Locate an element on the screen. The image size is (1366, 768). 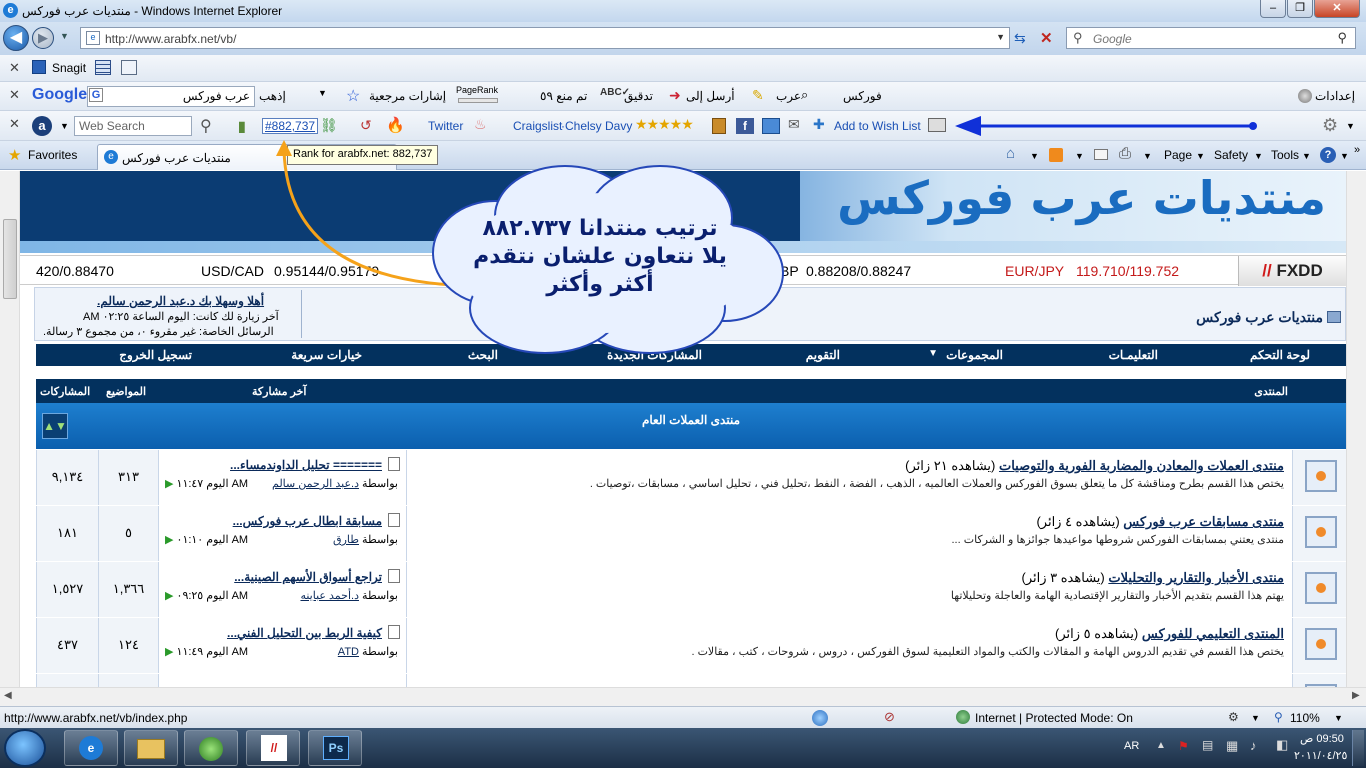
nav-control-panel: لوحة التحكم is located at coordinates (1280, 355).